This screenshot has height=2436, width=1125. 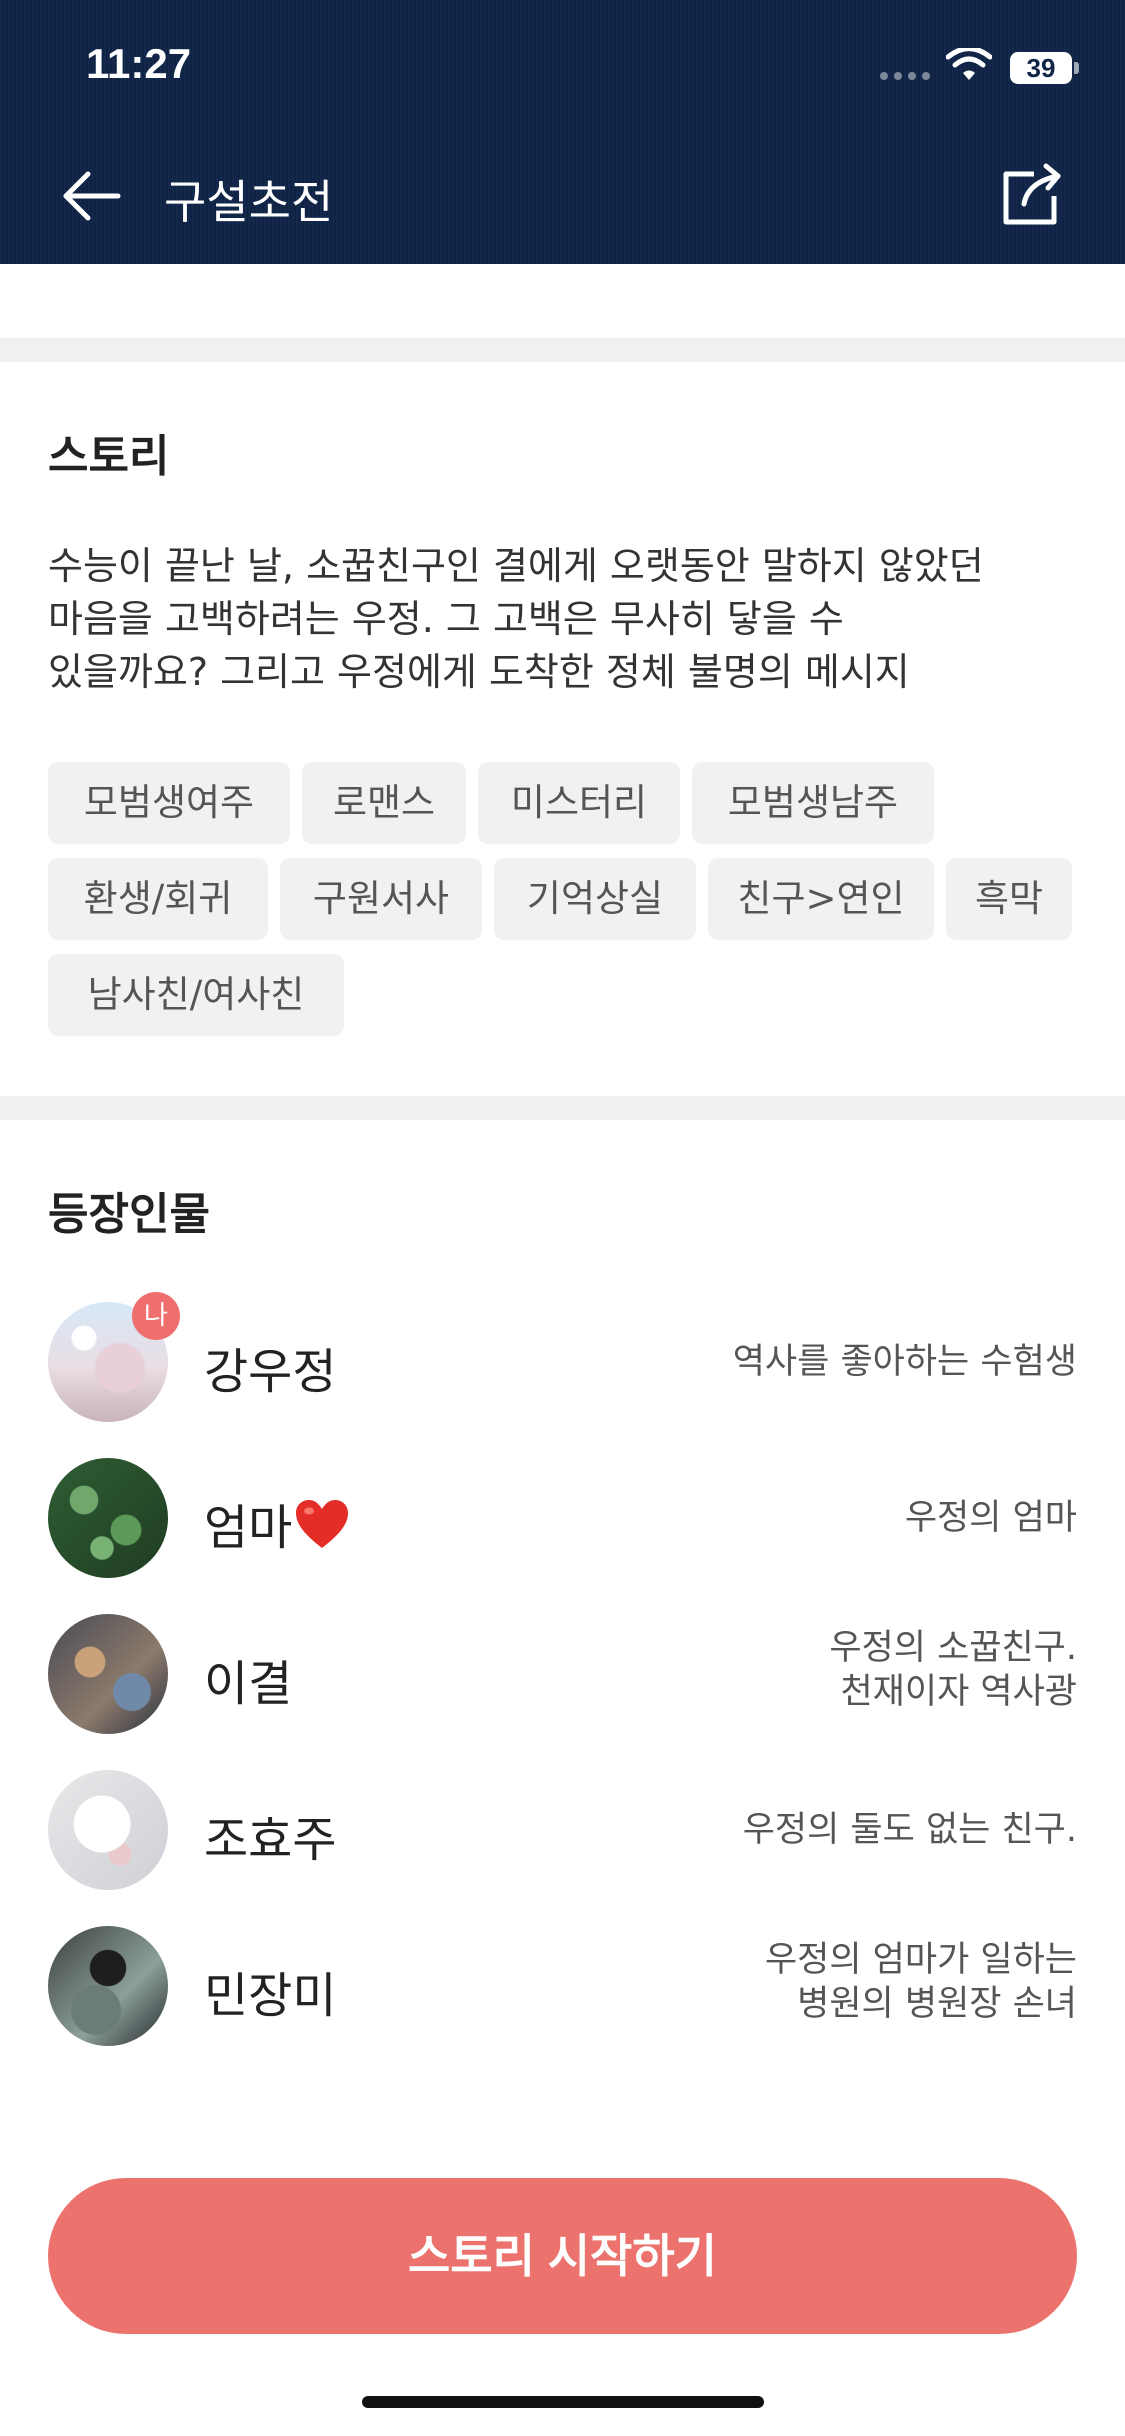 I want to click on character-description: 우정의 소꿉친구. 천재이자 역사광, so click(x=953, y=1670).